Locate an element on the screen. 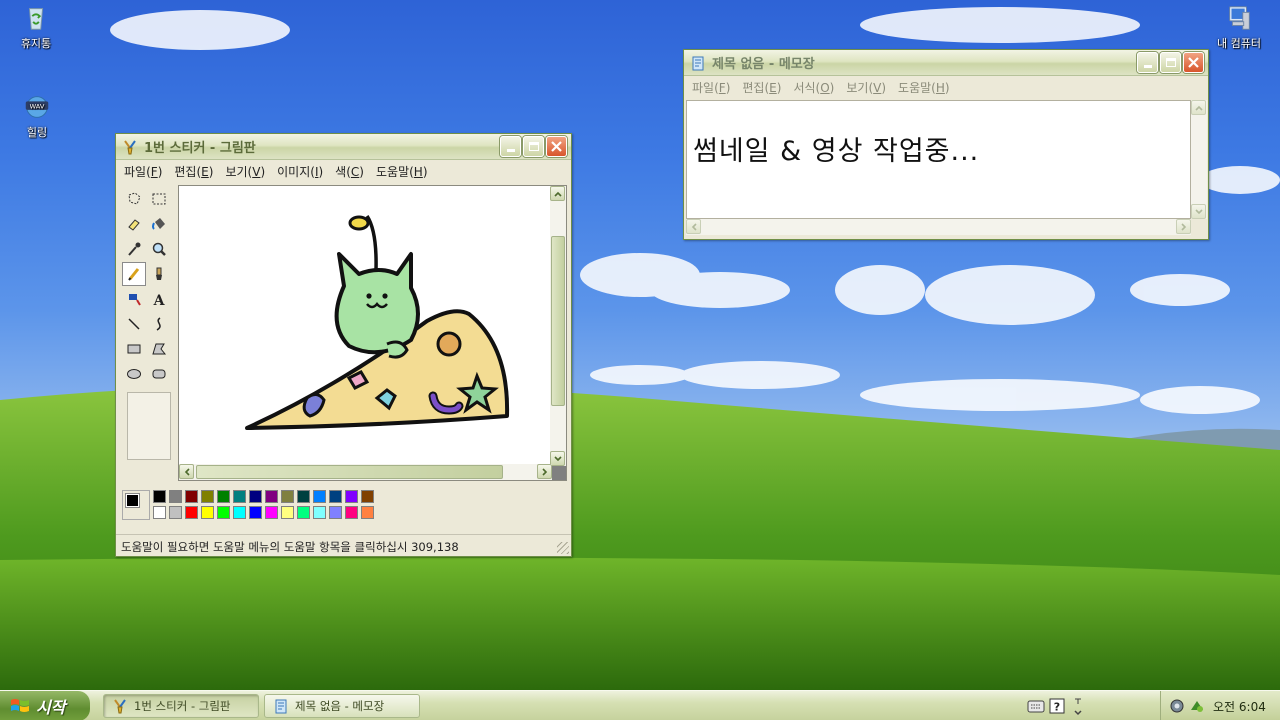 The width and height of the screenshot is (1280, 720). canvas-horizontal-scrollbar is located at coordinates (365, 472).